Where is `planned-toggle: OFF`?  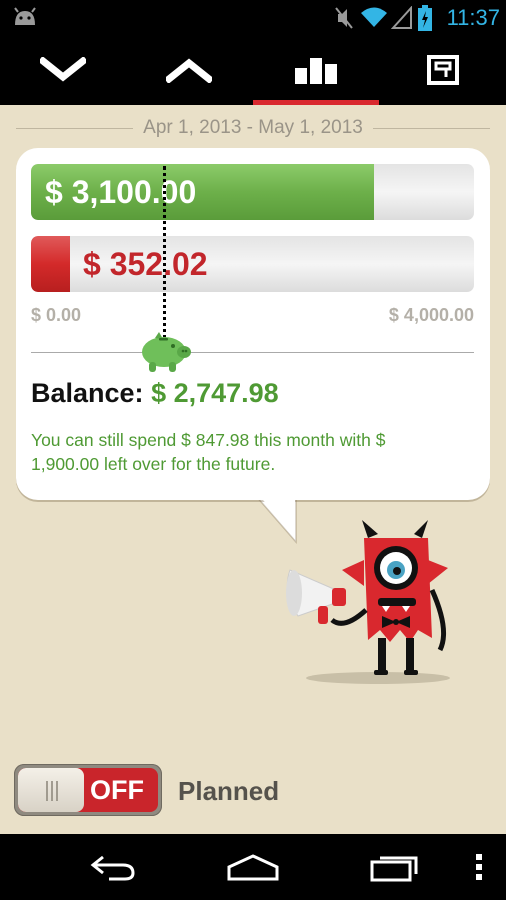
planned-toggle: OFF is located at coordinates (88, 790).